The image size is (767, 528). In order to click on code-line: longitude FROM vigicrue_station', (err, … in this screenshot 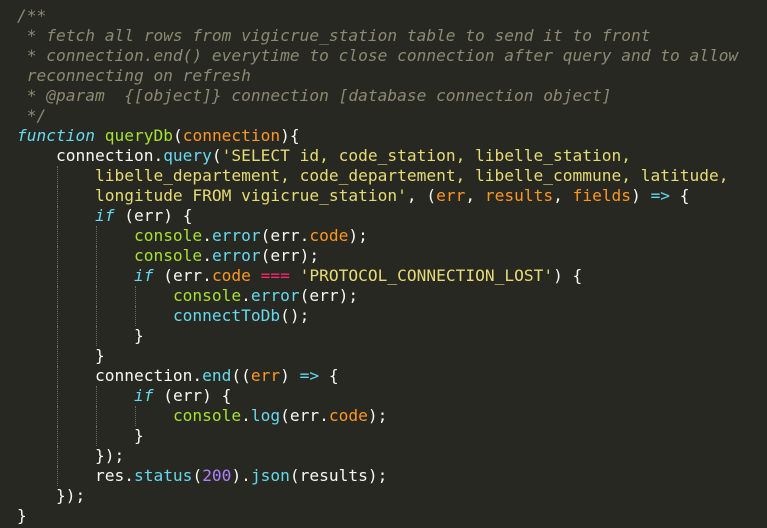, I will do `click(377, 196)`.